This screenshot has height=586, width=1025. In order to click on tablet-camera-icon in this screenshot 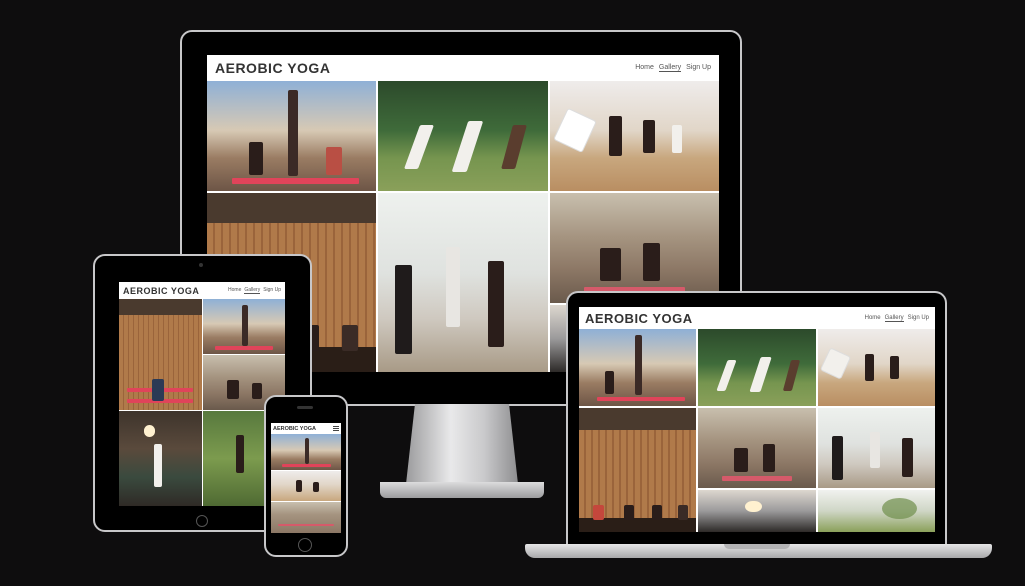, I will do `click(201, 265)`.